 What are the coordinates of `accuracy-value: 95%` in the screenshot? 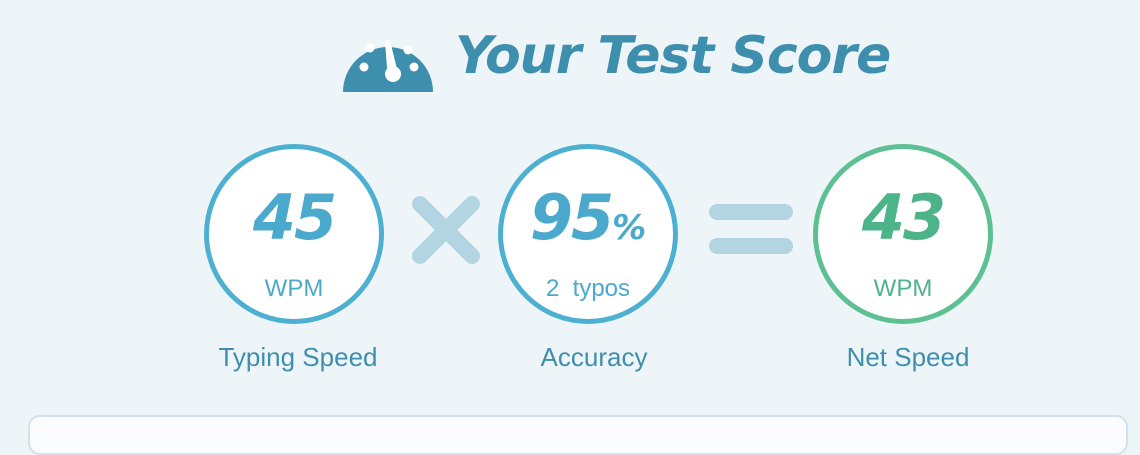 It's located at (588, 217).